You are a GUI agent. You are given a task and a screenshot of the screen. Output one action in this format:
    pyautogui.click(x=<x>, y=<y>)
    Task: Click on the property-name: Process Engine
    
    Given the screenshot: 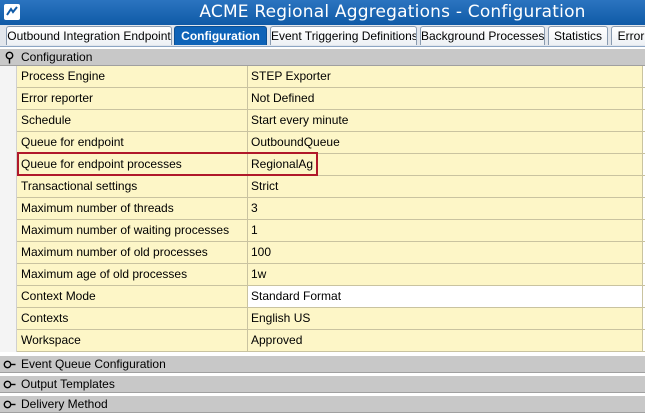 What is the action you would take?
    pyautogui.click(x=132, y=76)
    